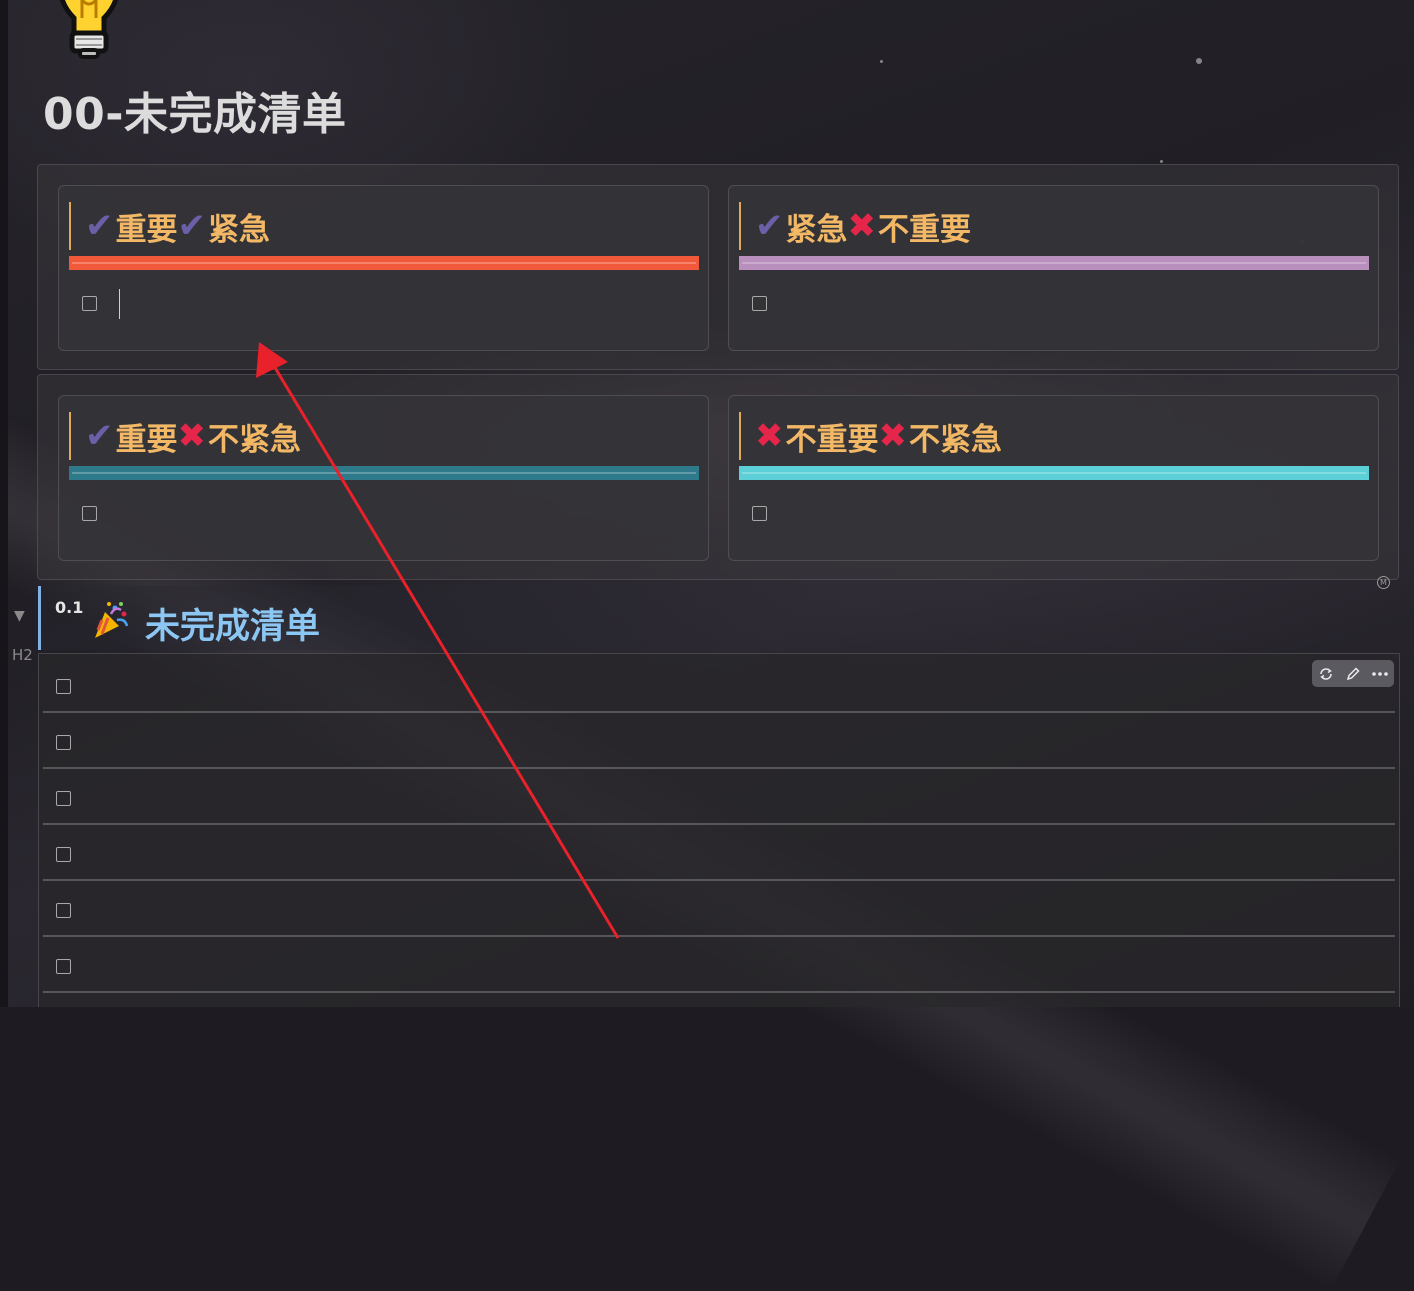 This screenshot has height=1291, width=1414. What do you see at coordinates (112, 620) in the screenshot?
I see `party-popper-icon` at bounding box center [112, 620].